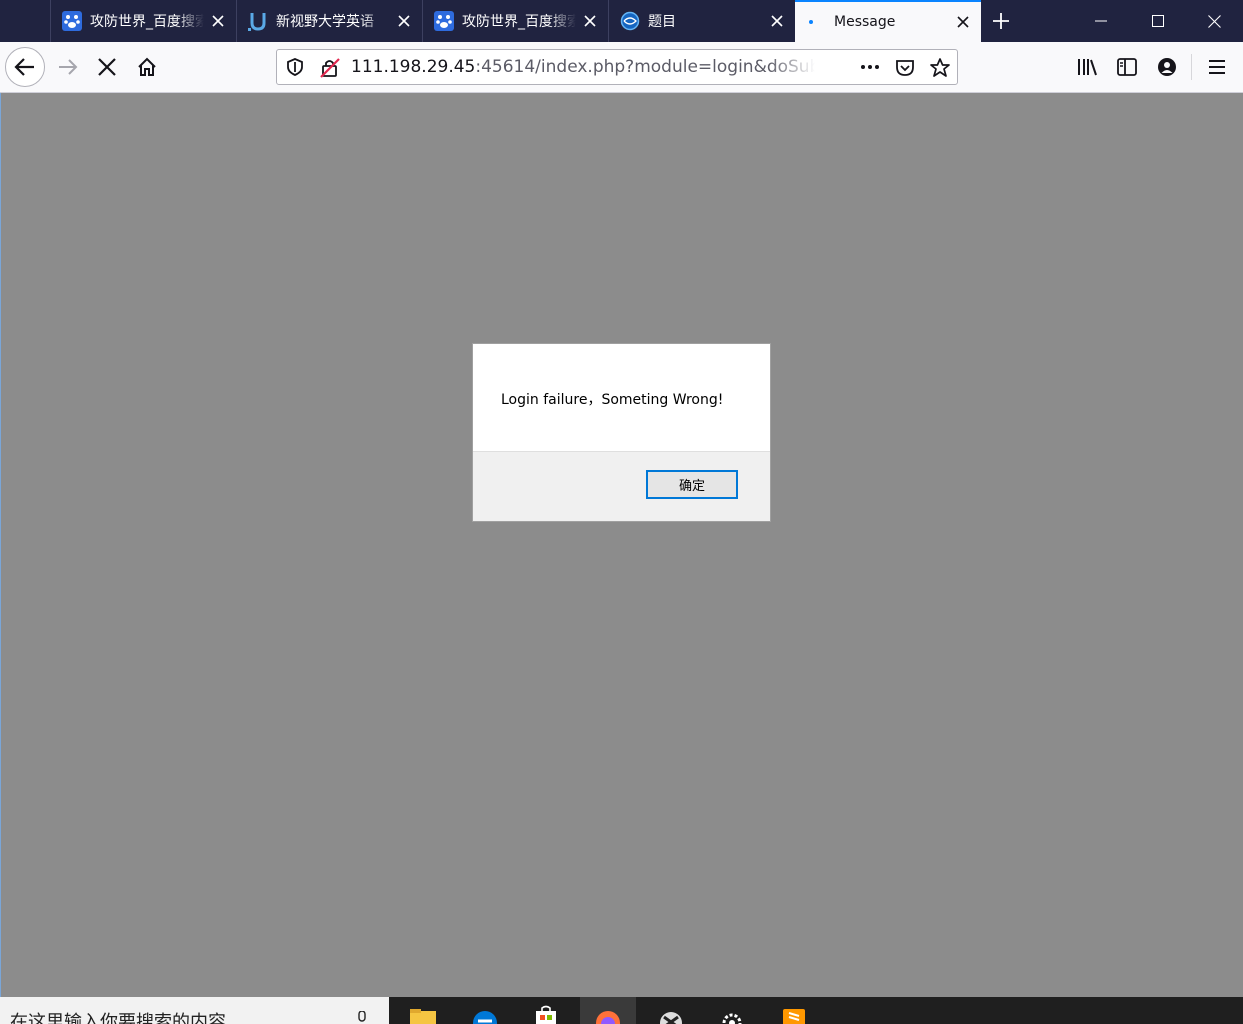 This screenshot has height=1024, width=1243. Describe the element at coordinates (1217, 67) in the screenshot. I see `menu-hamburger-icon` at that location.